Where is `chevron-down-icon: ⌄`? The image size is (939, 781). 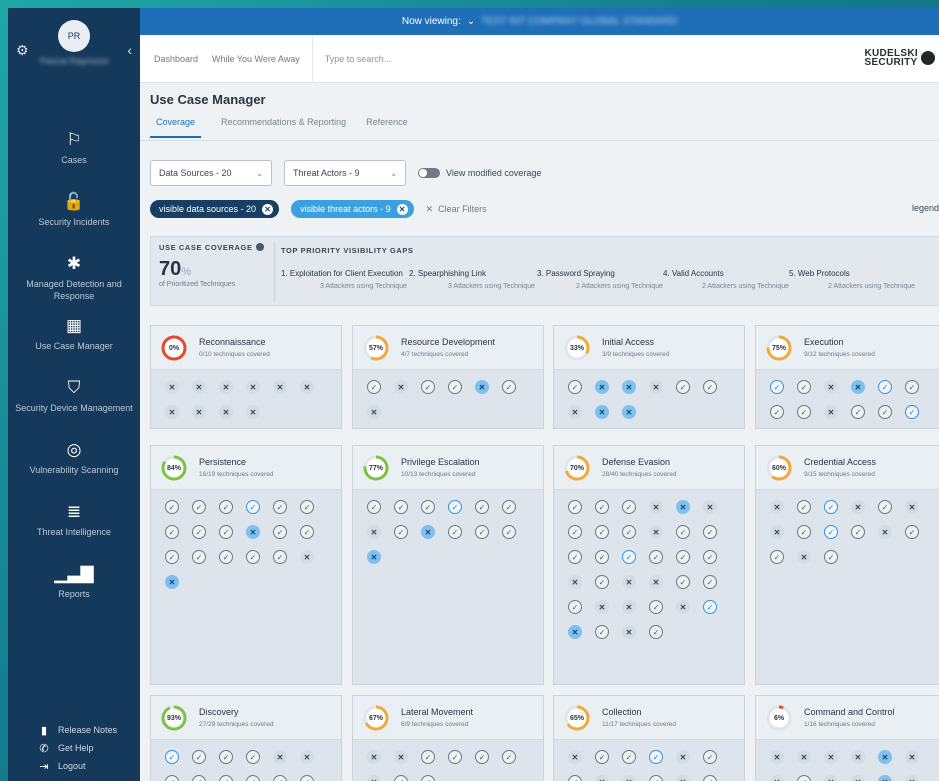 chevron-down-icon: ⌄ is located at coordinates (471, 21).